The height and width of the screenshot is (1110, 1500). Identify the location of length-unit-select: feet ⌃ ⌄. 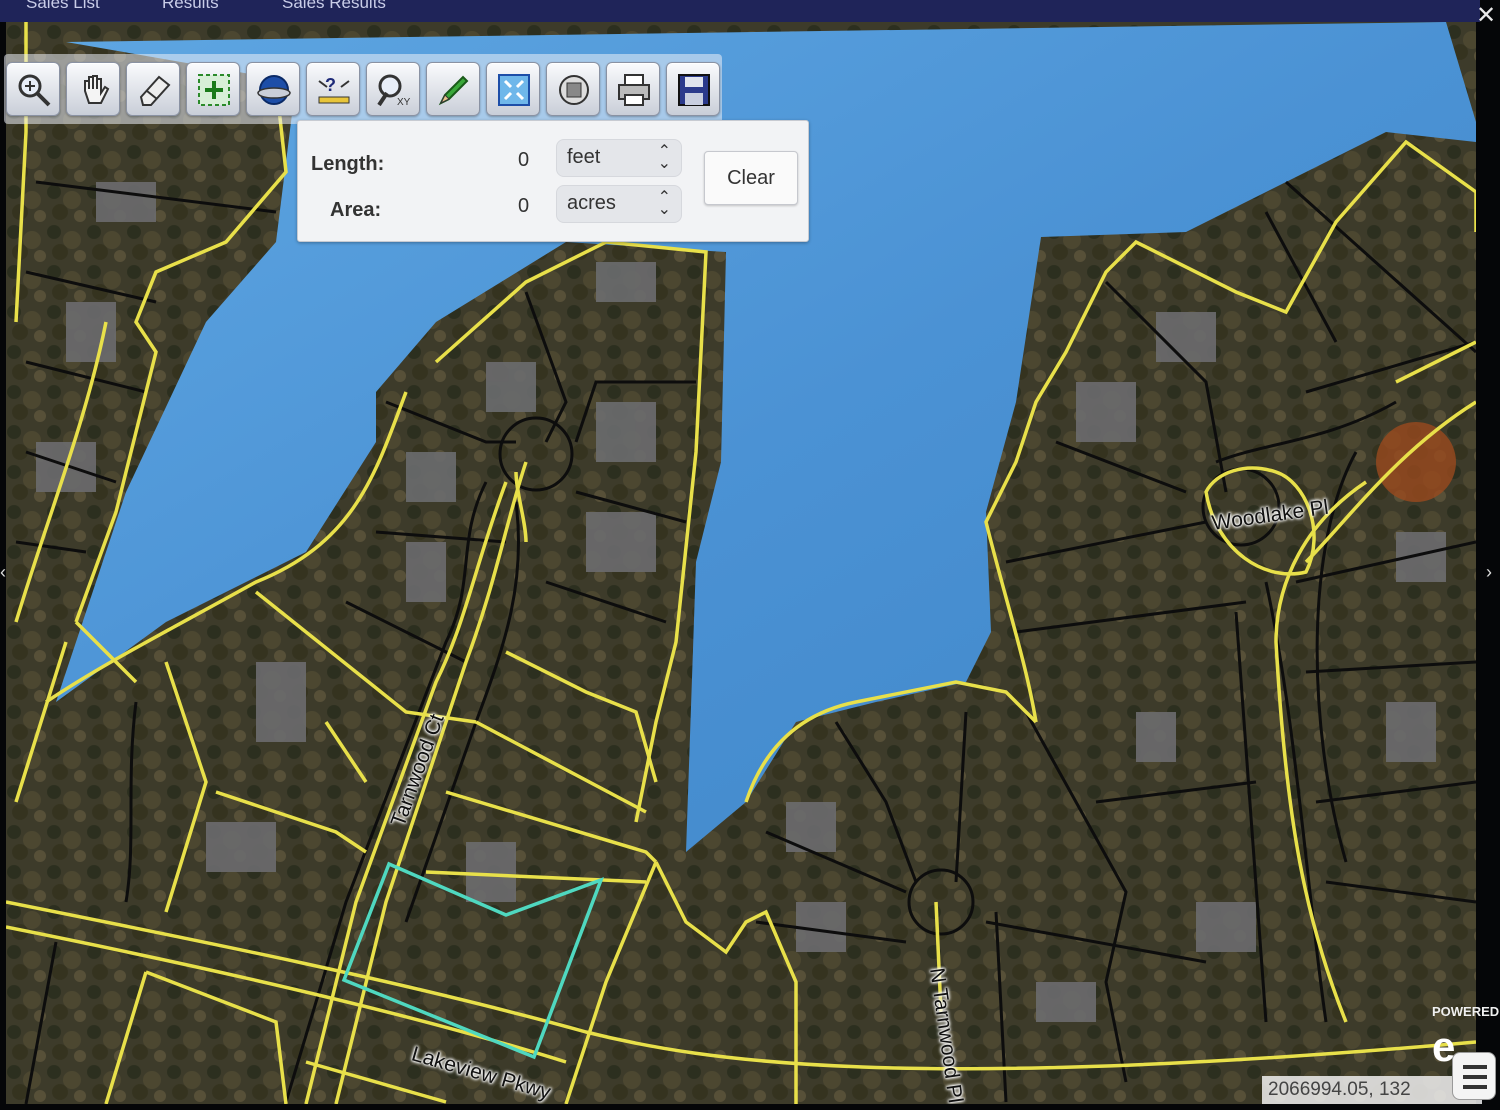
(619, 158).